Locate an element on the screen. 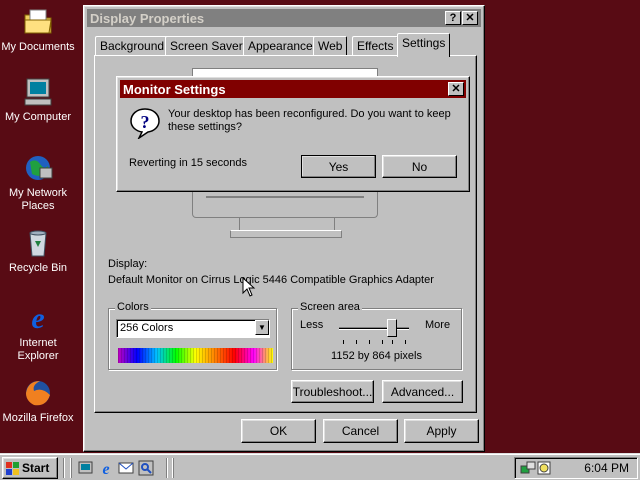 The image size is (640, 480). quicklaunch-grip is located at coordinates (71, 468).